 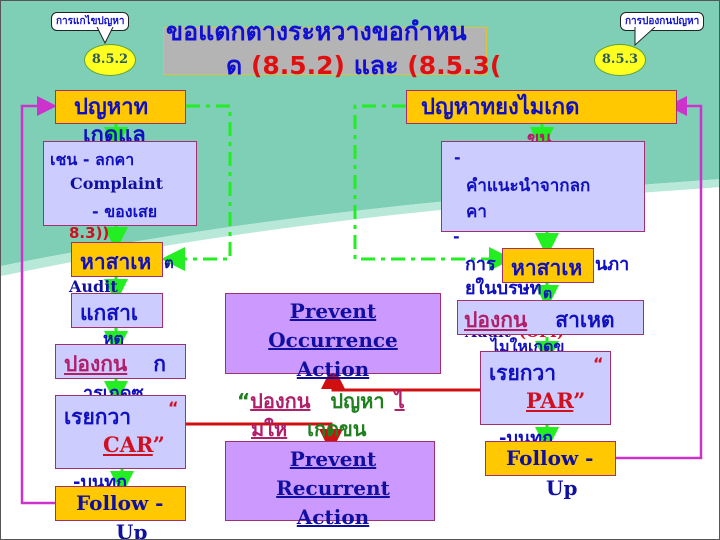 I want to click on caption-mark: ไ, so click(x=399, y=401).